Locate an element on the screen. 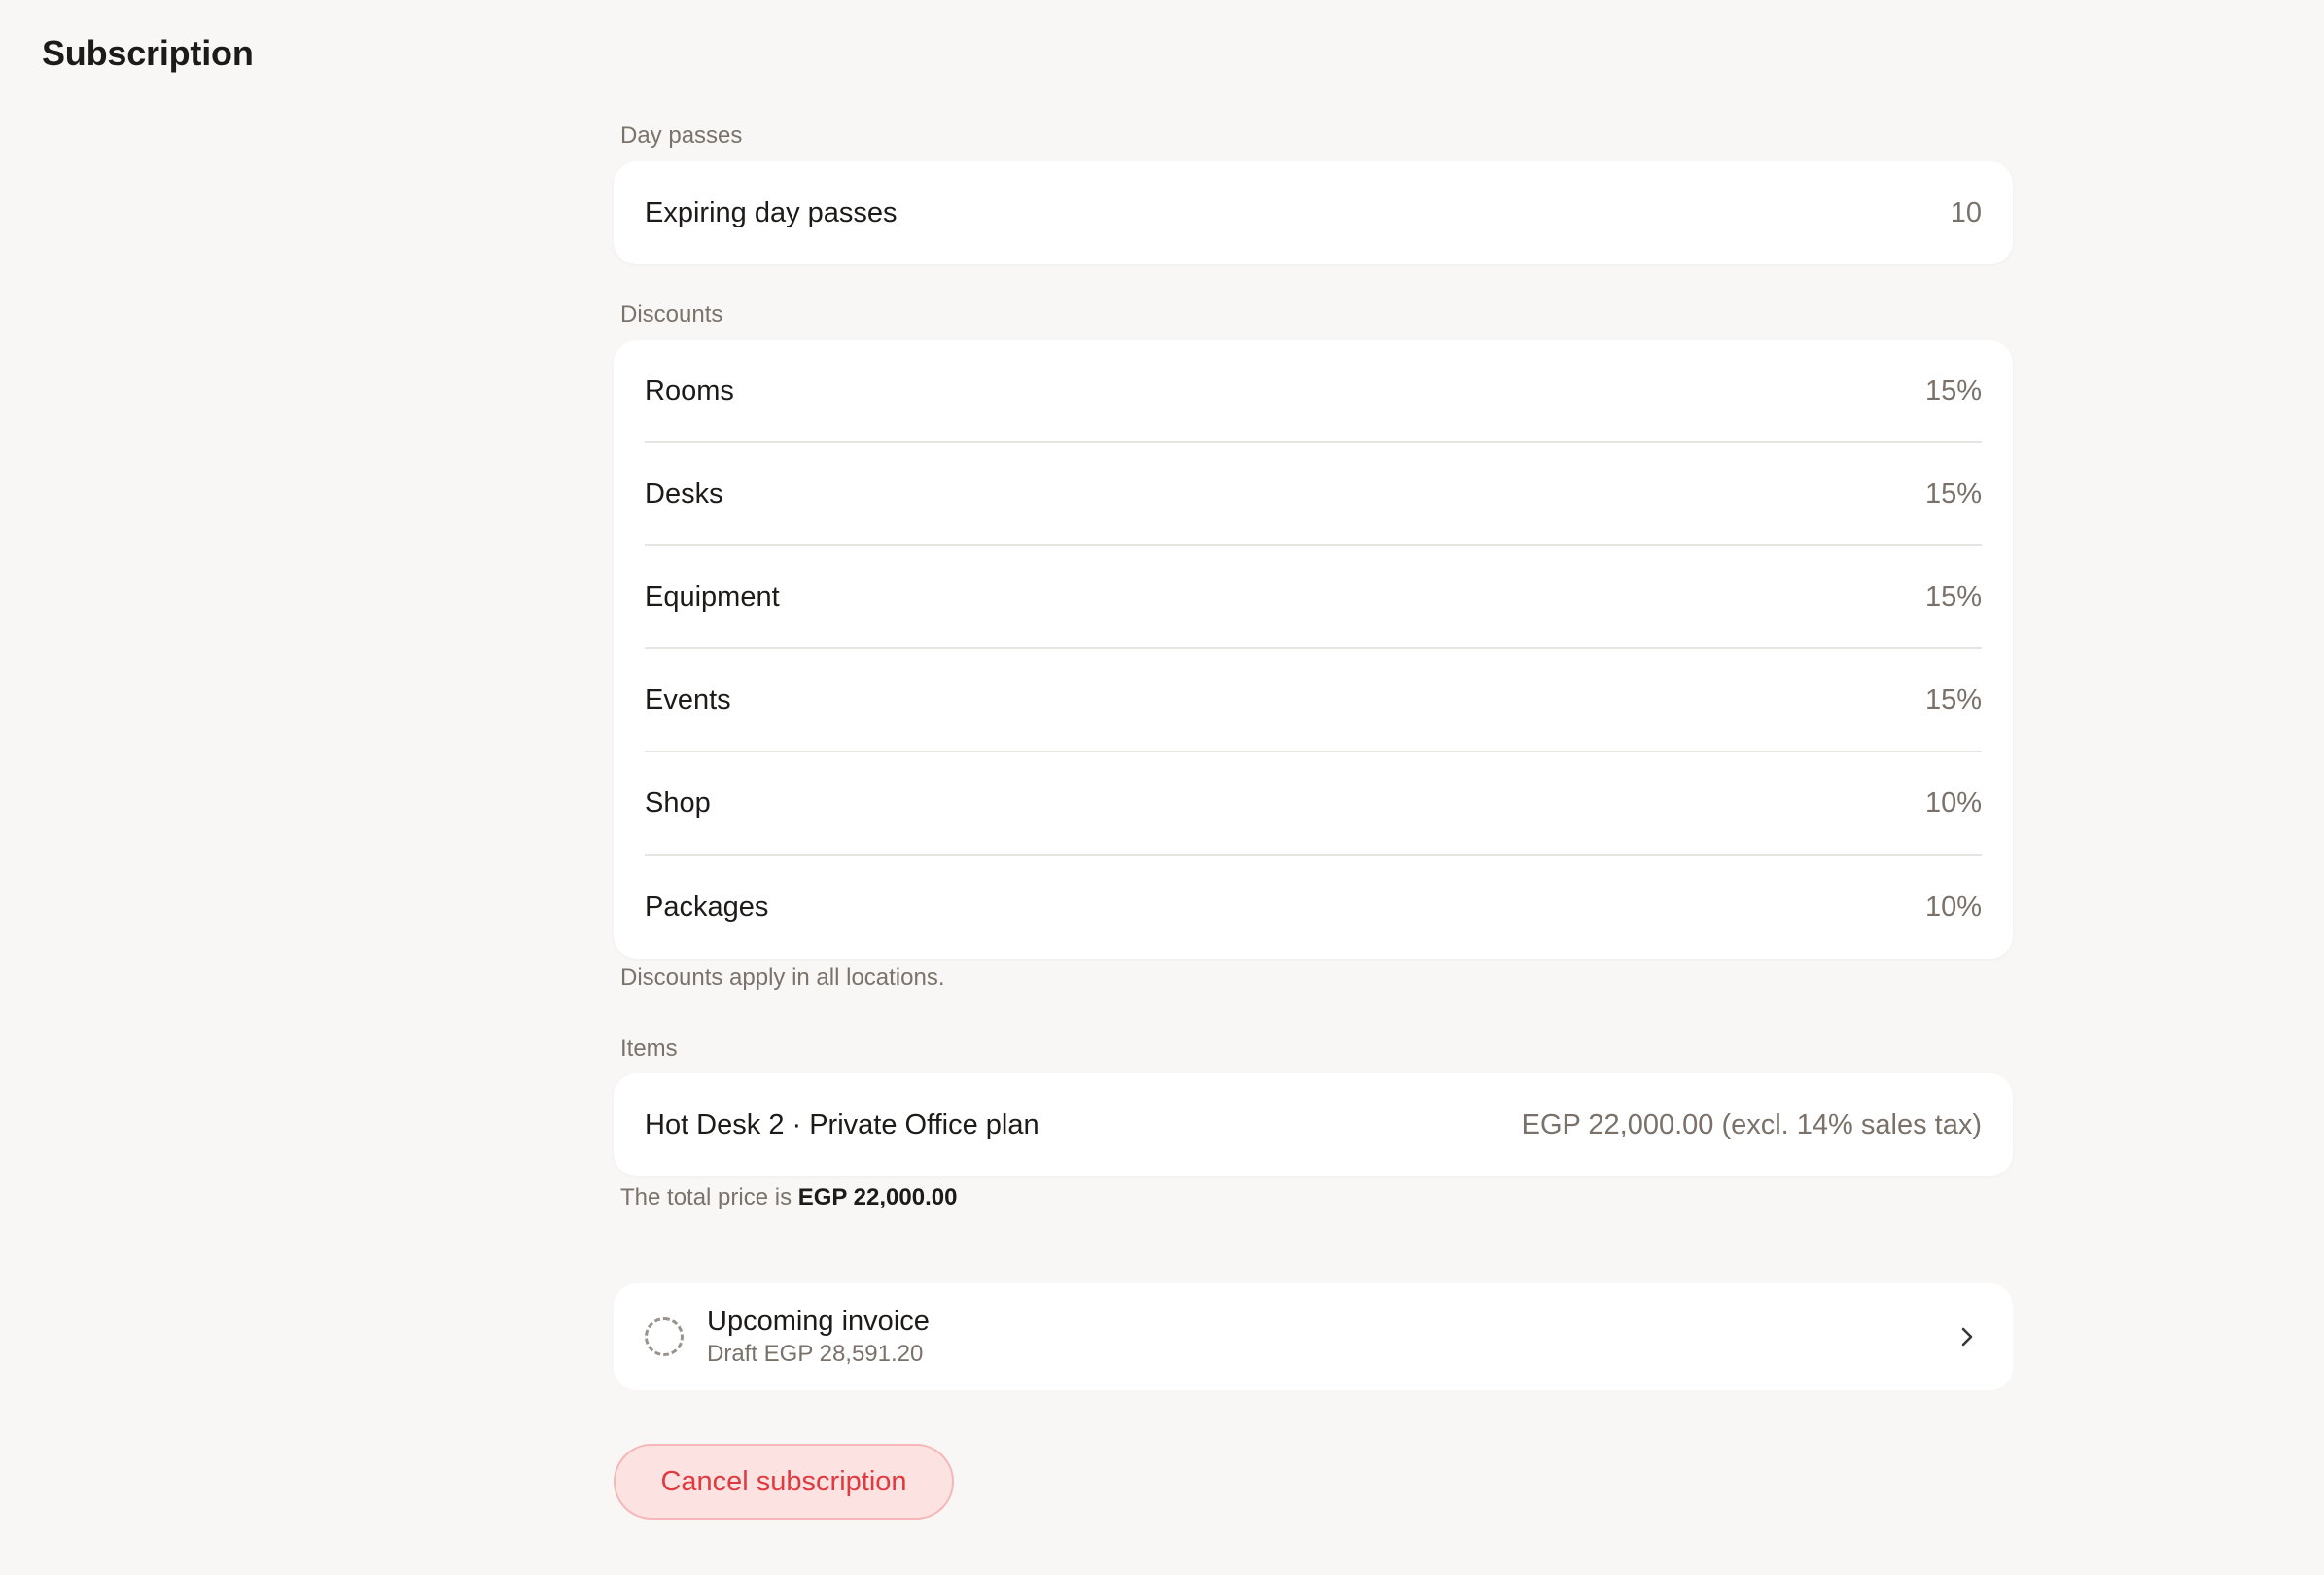  total-price-prefix: The total price is is located at coordinates (706, 1197).